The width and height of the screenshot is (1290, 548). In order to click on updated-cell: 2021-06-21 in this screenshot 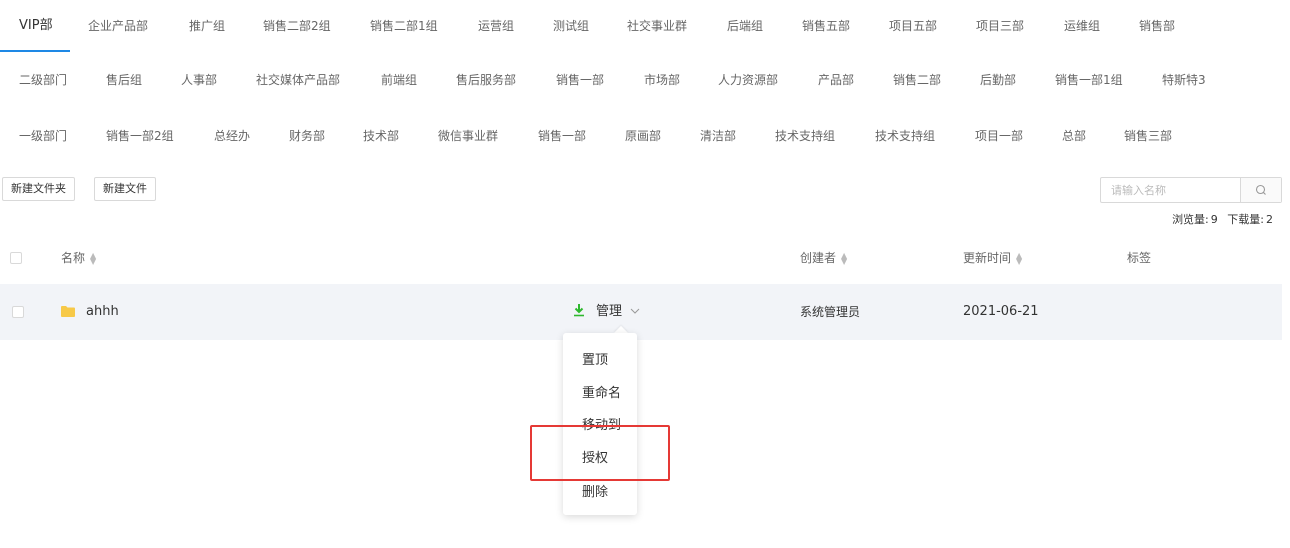, I will do `click(1001, 311)`.